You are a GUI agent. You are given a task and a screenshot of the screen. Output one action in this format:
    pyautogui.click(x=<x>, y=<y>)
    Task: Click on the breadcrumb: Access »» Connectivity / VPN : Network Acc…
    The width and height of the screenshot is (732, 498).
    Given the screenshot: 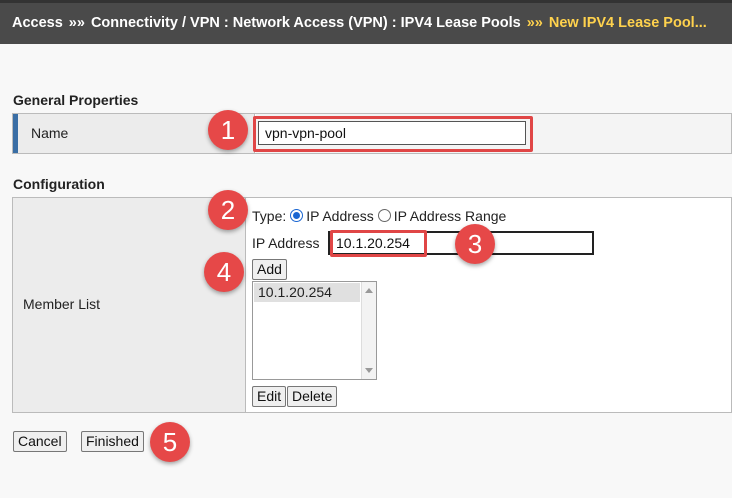 What is the action you would take?
    pyautogui.click(x=359, y=25)
    